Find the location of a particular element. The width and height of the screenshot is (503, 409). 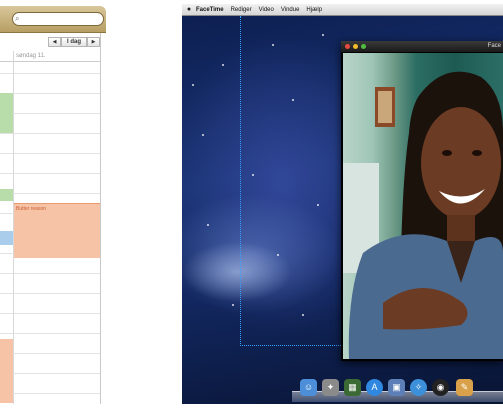

dock: ☺ ✦ ▦ A ▣ ✧ ◉ ✎ is located at coordinates (397, 389).